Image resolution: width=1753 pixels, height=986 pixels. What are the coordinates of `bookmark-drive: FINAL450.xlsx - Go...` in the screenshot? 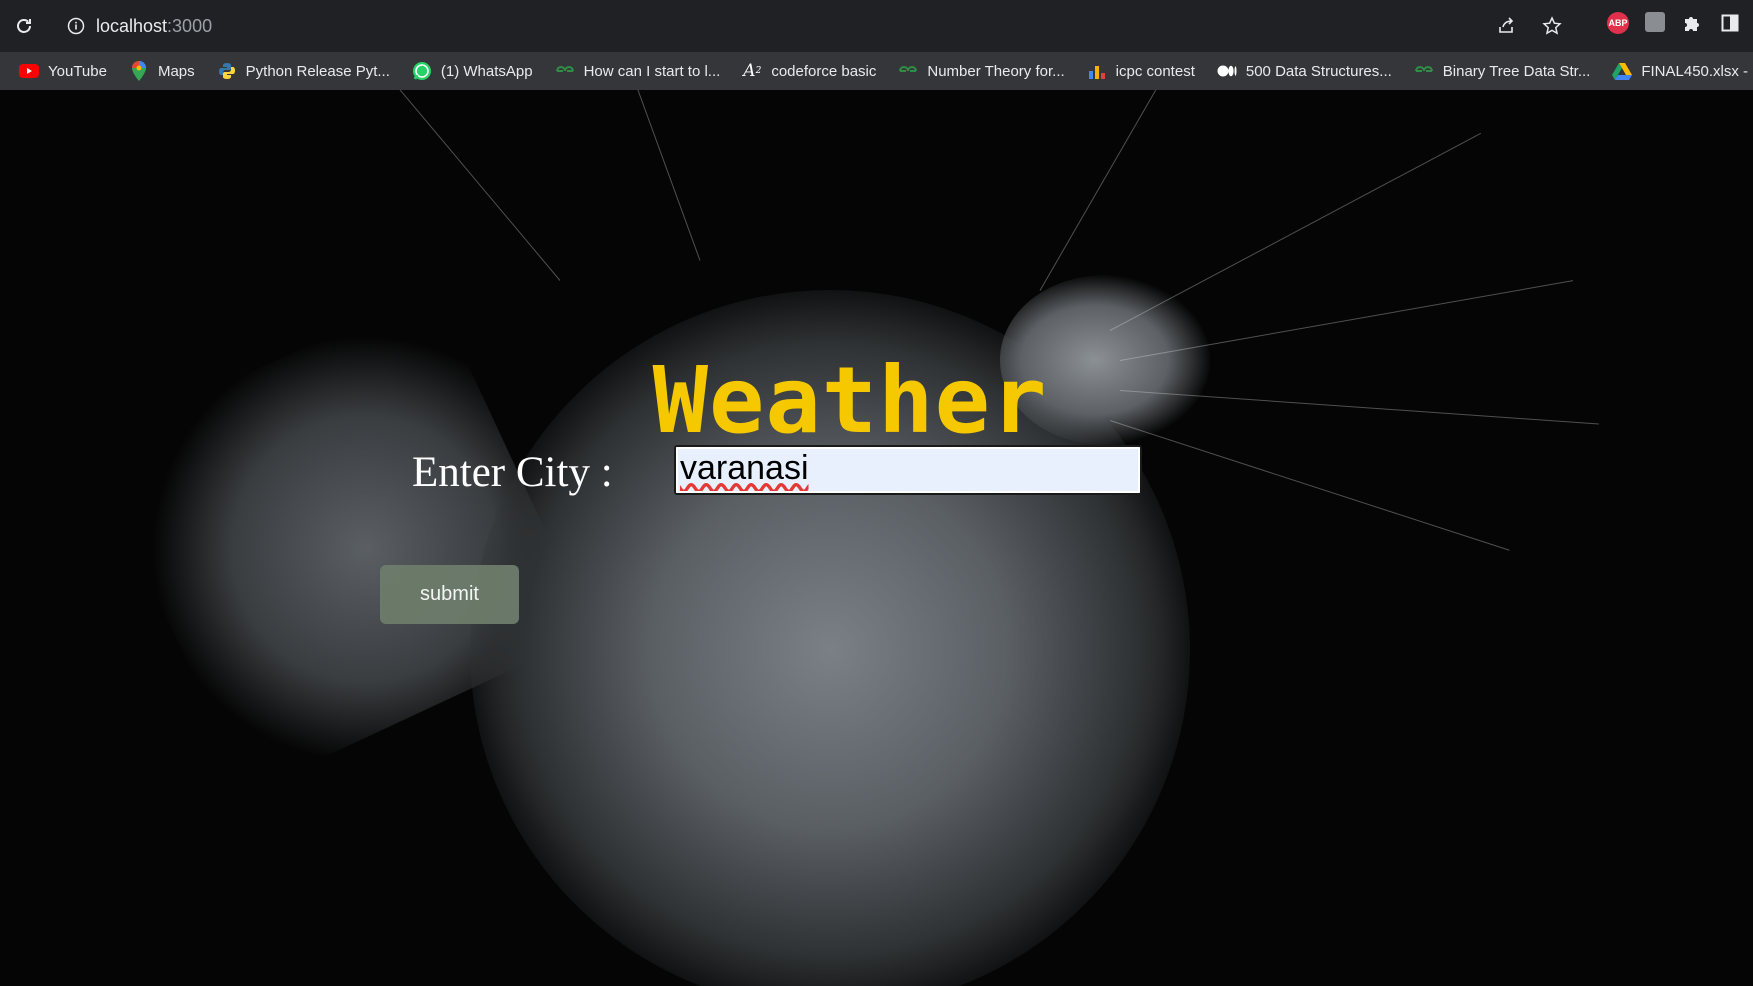 It's located at (1677, 71).